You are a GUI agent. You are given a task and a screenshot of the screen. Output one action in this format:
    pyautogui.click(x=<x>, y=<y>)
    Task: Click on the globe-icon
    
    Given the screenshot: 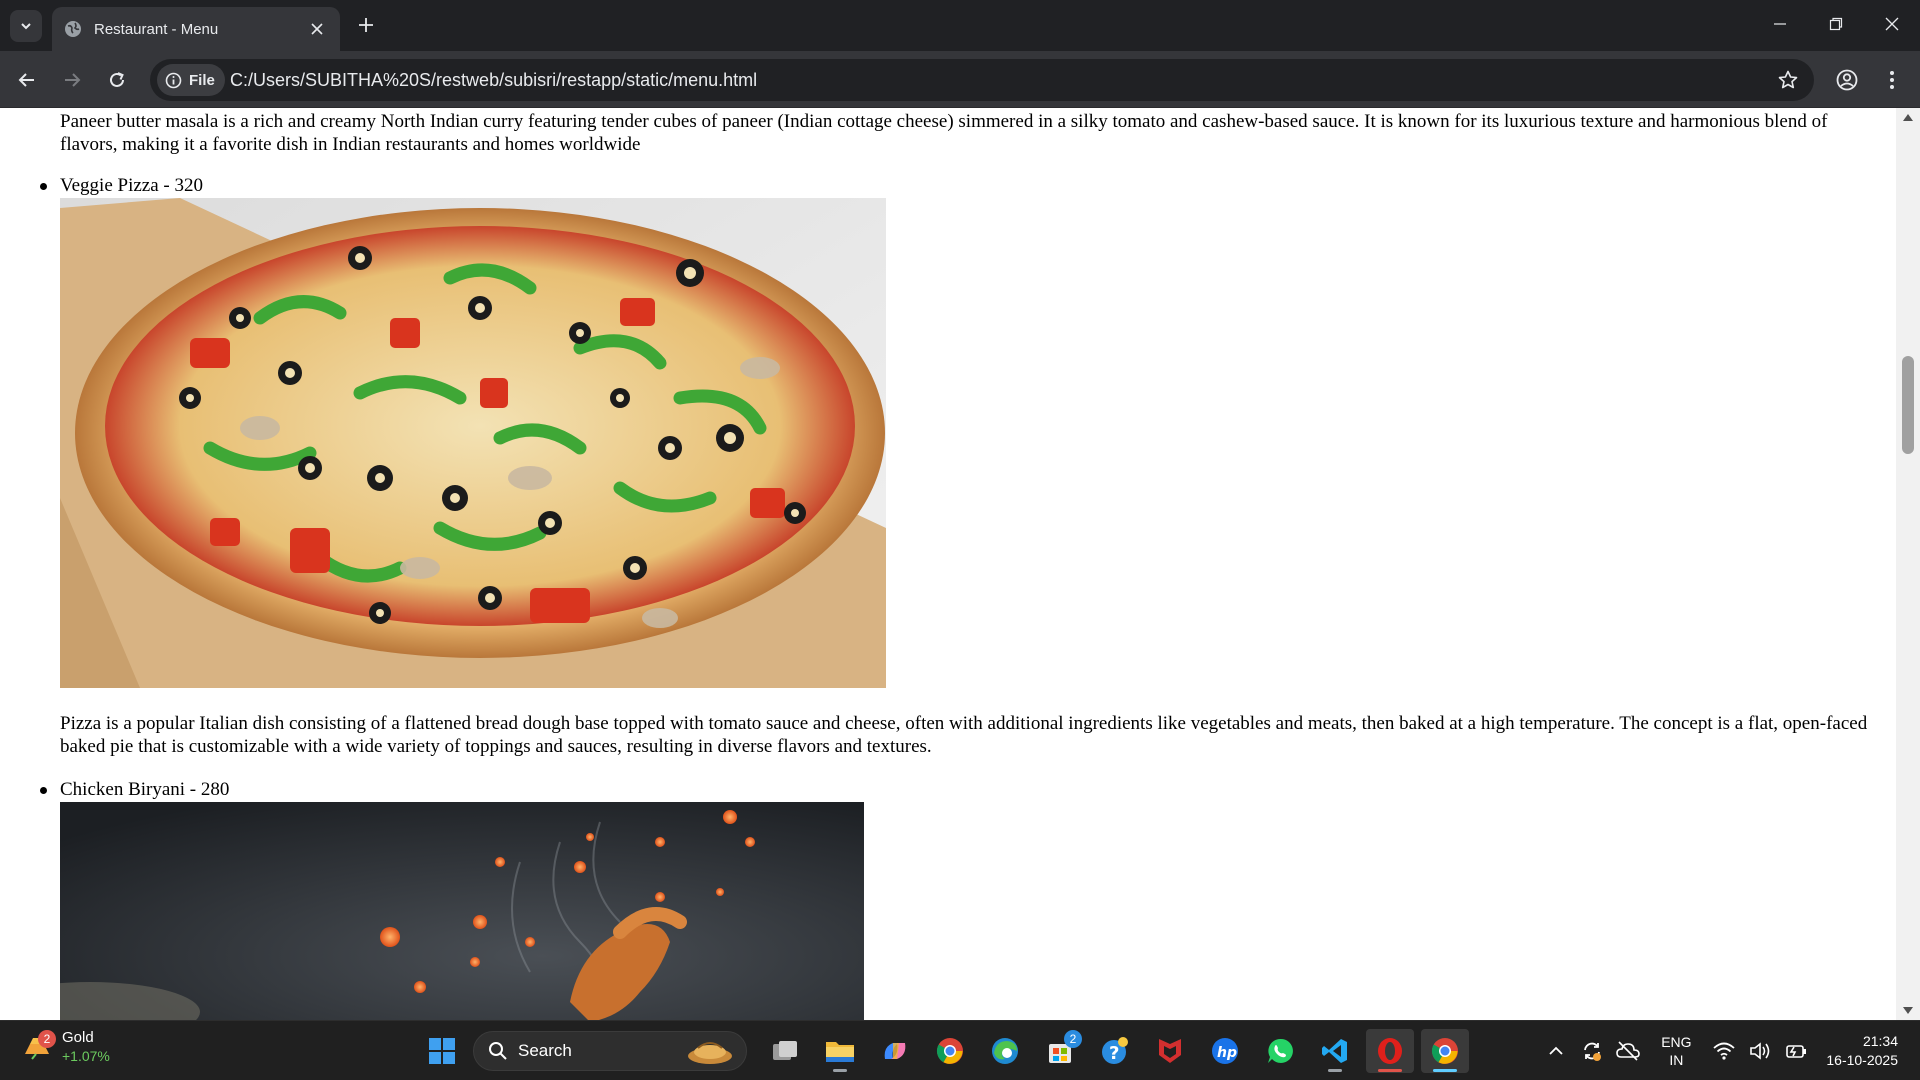 What is the action you would take?
    pyautogui.click(x=73, y=29)
    